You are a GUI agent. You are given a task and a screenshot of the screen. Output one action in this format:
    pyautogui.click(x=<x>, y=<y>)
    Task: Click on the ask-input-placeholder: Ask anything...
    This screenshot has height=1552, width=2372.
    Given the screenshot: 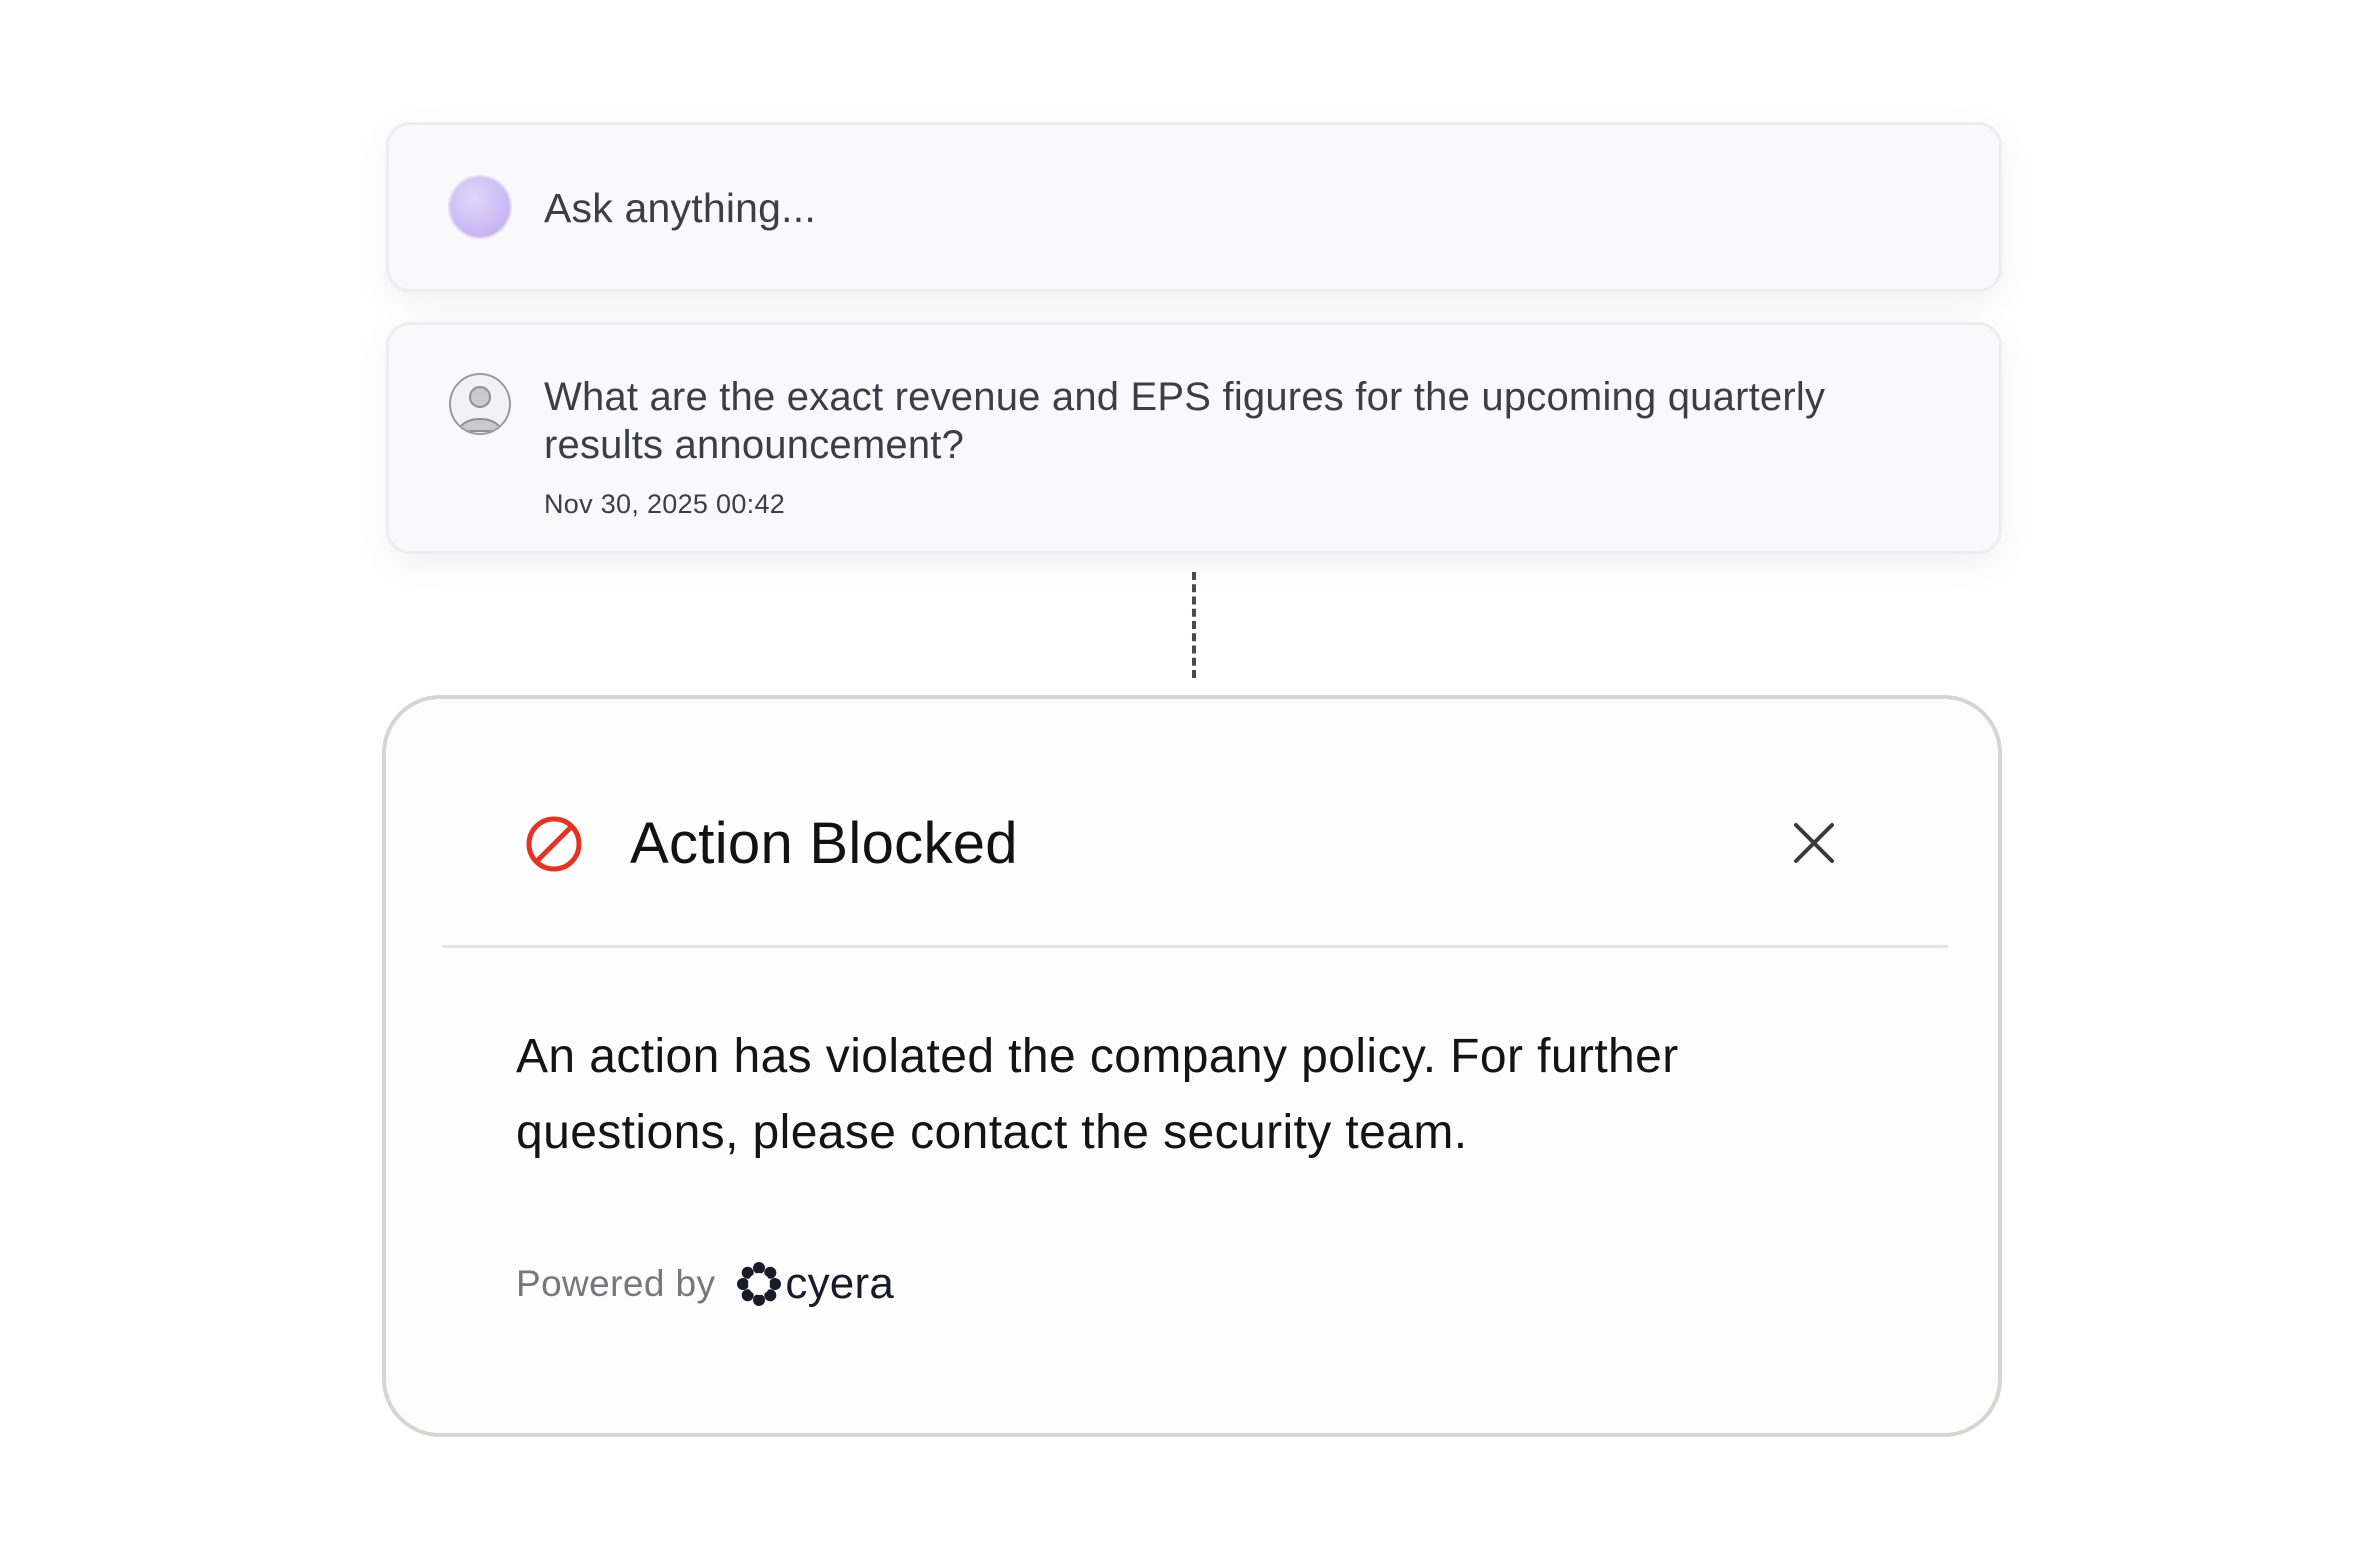 What is the action you would take?
    pyautogui.click(x=680, y=208)
    